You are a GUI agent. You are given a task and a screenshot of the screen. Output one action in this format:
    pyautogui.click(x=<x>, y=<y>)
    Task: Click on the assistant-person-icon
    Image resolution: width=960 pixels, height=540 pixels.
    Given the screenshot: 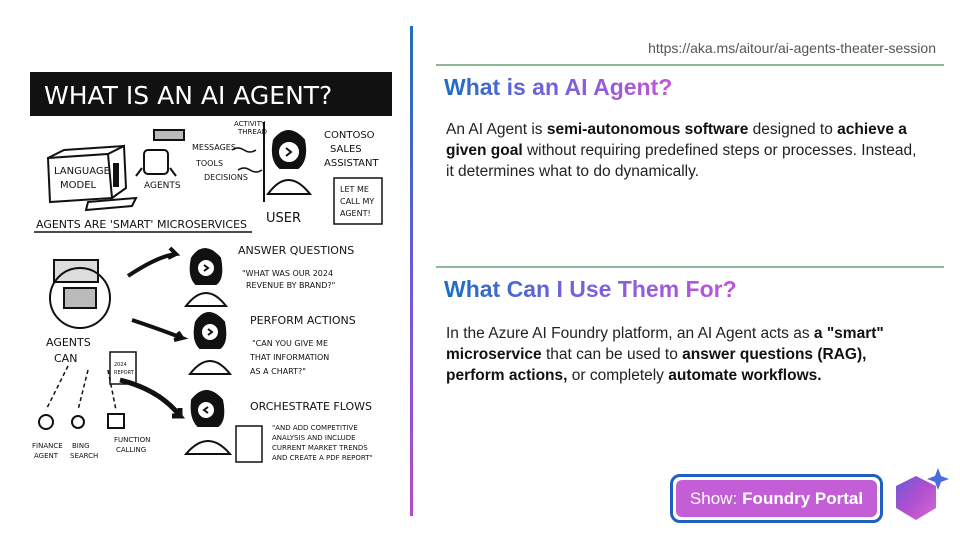 What is the action you would take?
    pyautogui.click(x=288, y=162)
    